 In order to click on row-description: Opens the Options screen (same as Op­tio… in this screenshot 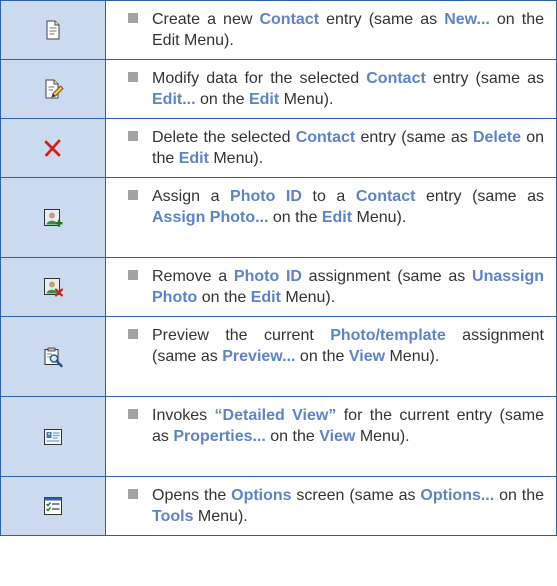, I will do `click(348, 506)`.